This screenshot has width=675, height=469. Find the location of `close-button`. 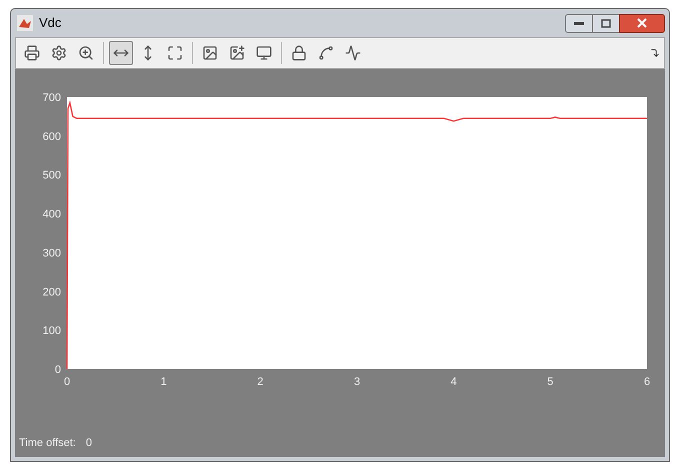

close-button is located at coordinates (642, 23).